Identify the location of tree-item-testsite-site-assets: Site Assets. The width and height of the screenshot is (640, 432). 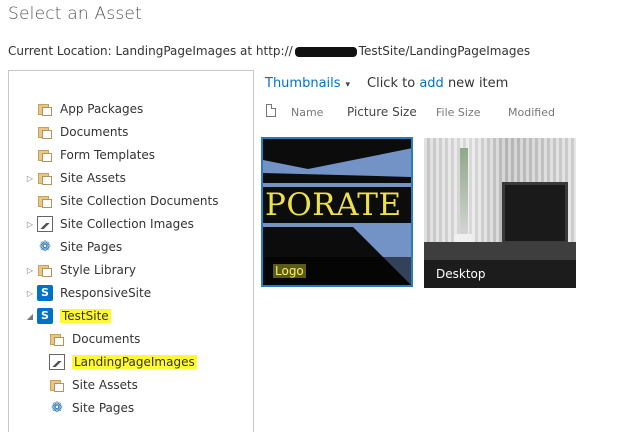
(93, 385).